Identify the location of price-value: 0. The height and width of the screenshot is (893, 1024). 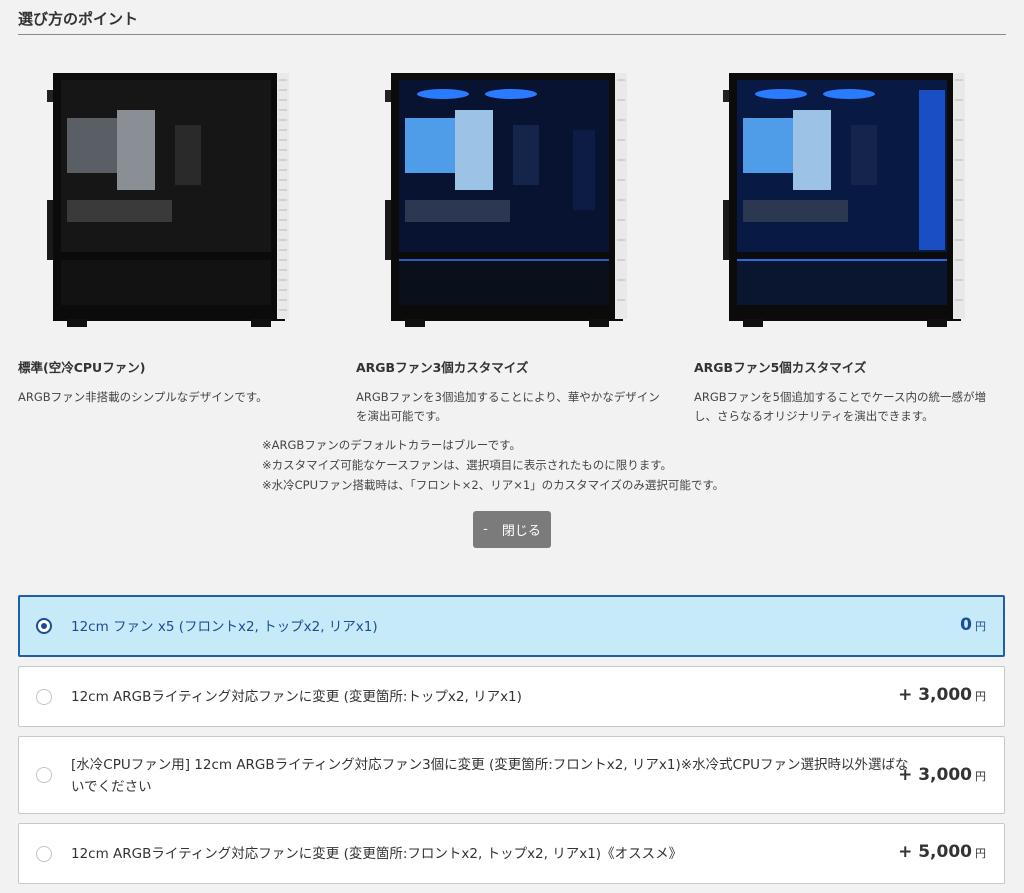
(966, 625).